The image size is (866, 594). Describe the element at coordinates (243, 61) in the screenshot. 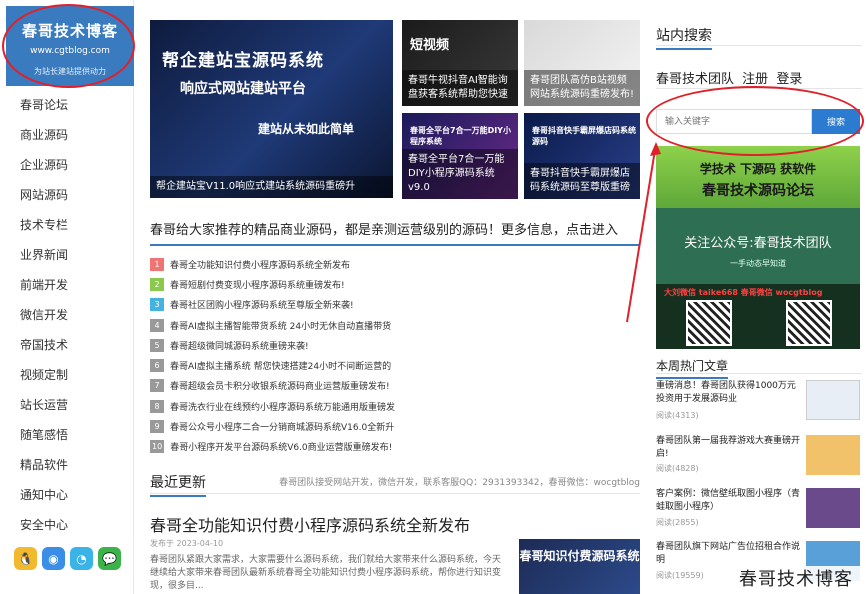

I see `banner-headline: 帮企建站宝源码系统` at that location.